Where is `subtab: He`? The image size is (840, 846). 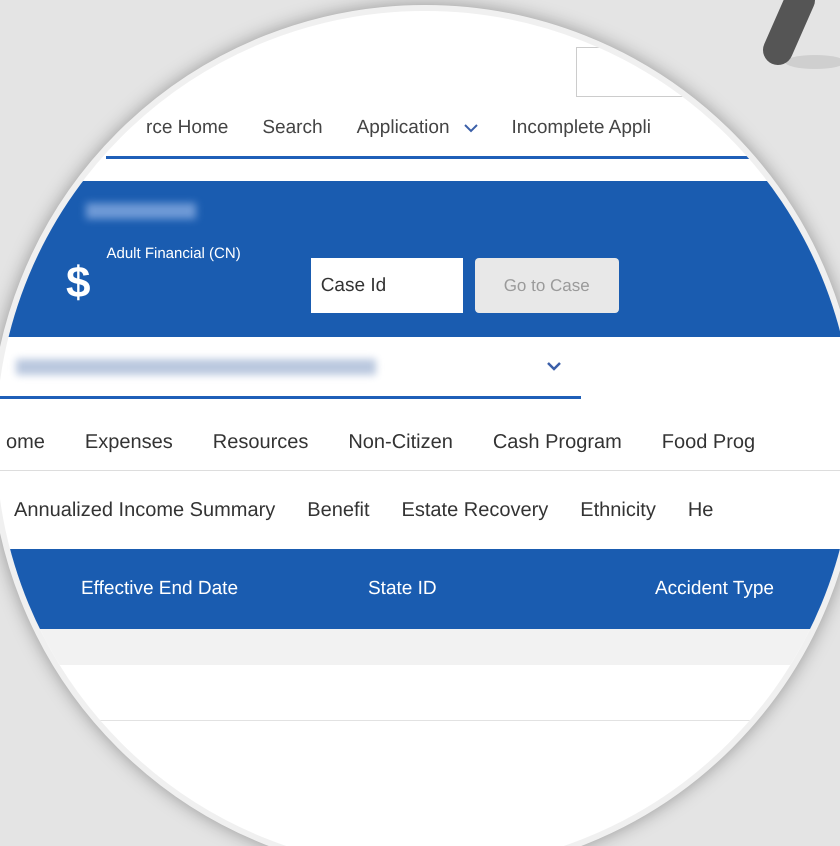
subtab: He is located at coordinates (701, 510).